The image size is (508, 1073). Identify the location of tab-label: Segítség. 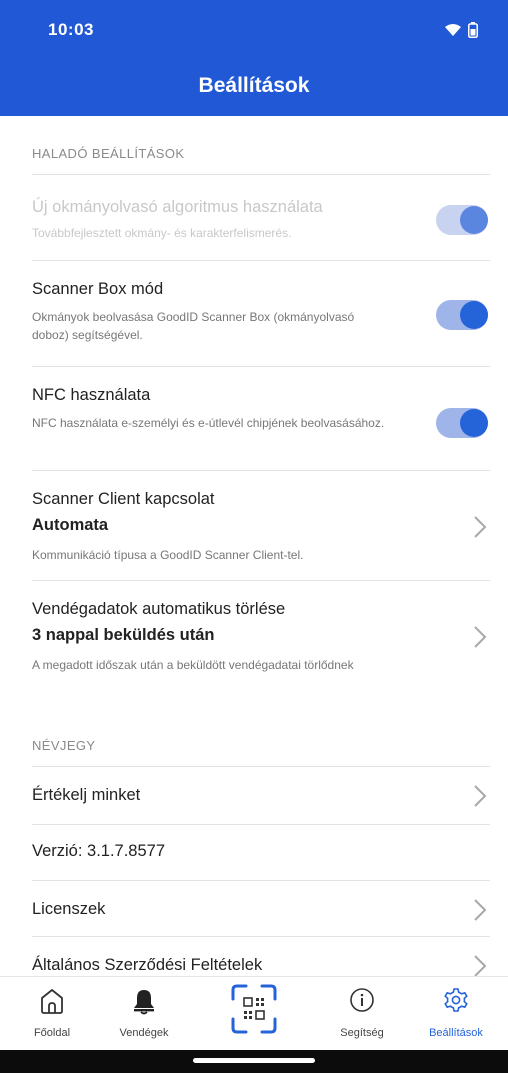
(362, 1033).